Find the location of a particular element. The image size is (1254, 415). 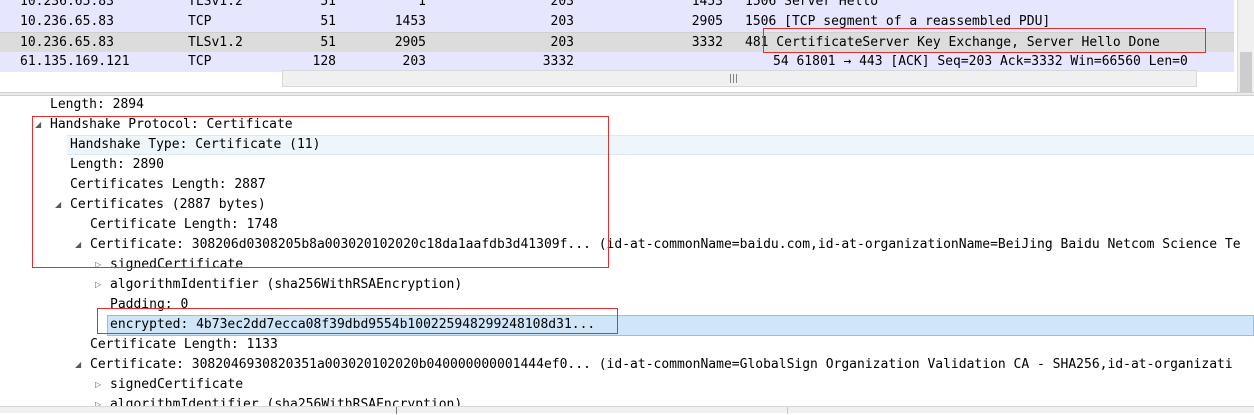

packet-ack: 3332 is located at coordinates (558, 61).